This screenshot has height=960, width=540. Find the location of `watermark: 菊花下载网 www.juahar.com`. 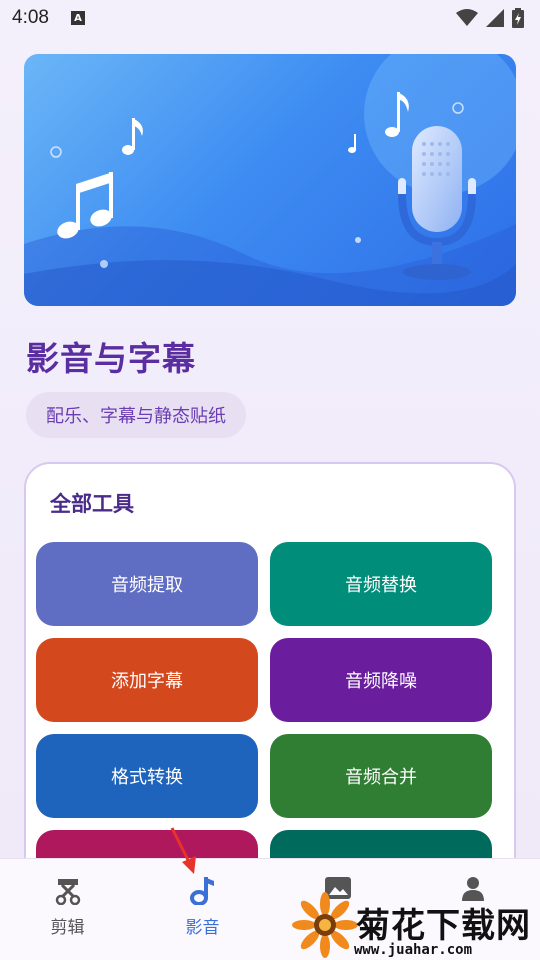

watermark: 菊花下载网 www.juahar.com is located at coordinates (416, 914).